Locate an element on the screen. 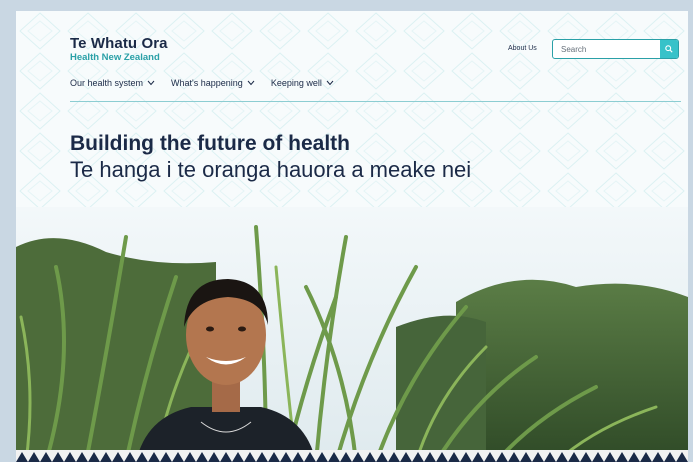 This screenshot has width=693, height=462. nav-whats-happening: What's happening is located at coordinates (213, 83).